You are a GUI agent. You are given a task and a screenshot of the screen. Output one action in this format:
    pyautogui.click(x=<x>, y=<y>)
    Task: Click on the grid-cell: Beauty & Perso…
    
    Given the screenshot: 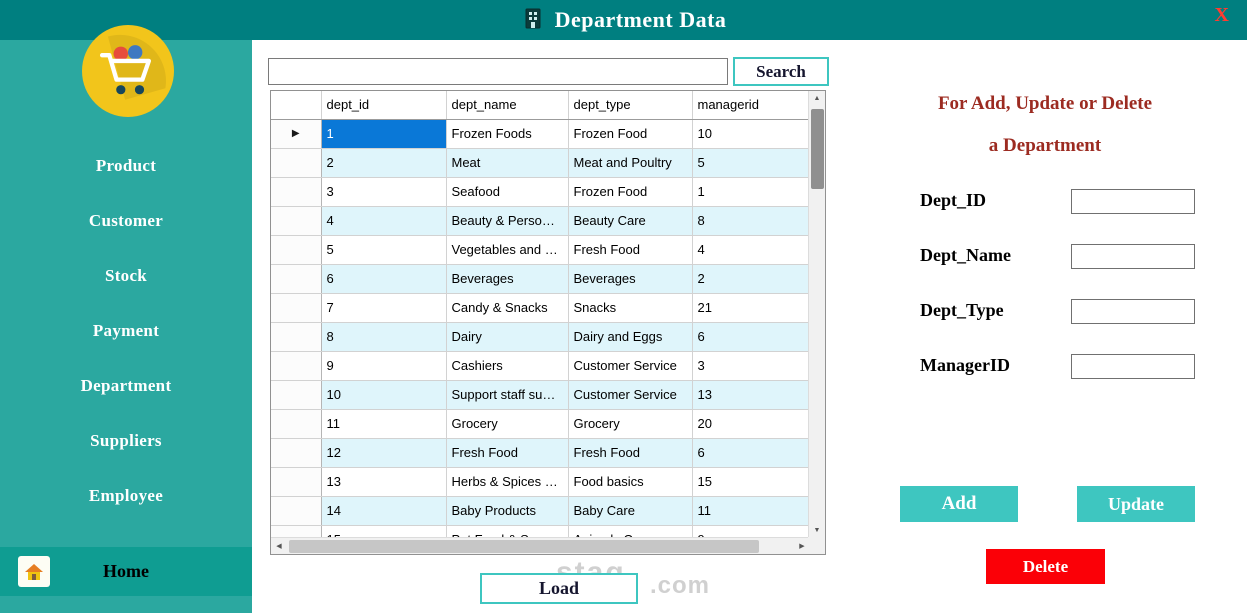 What is the action you would take?
    pyautogui.click(x=507, y=221)
    